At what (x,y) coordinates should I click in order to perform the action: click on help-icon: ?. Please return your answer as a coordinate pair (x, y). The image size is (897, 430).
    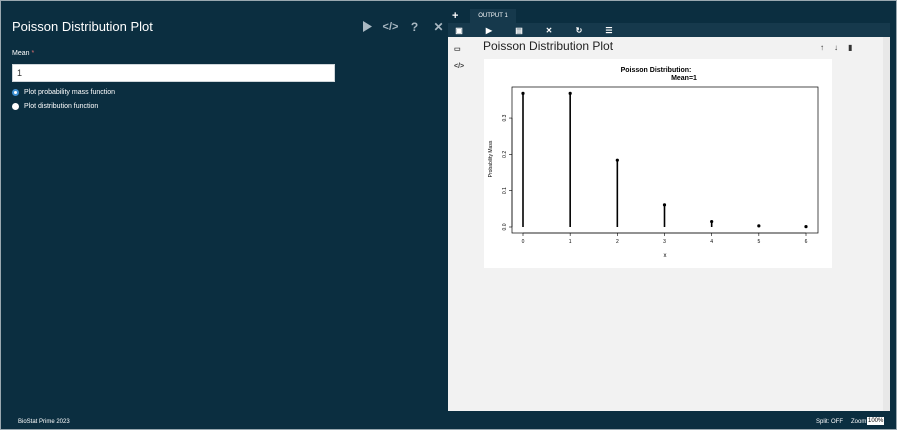
    Looking at the image, I should click on (414, 27).